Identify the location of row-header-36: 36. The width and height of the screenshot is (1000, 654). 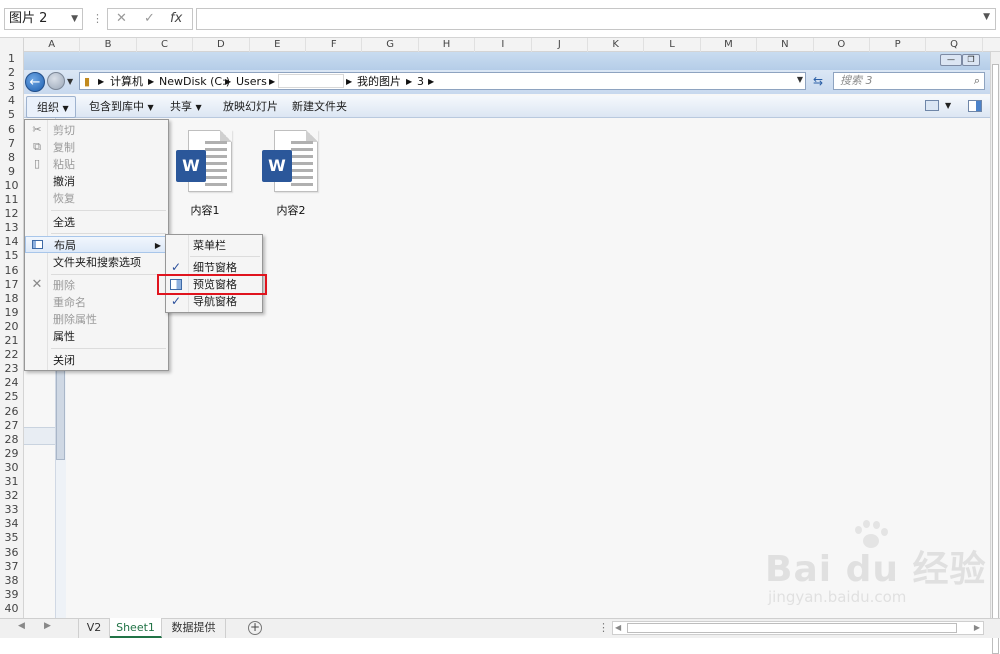
(11, 553).